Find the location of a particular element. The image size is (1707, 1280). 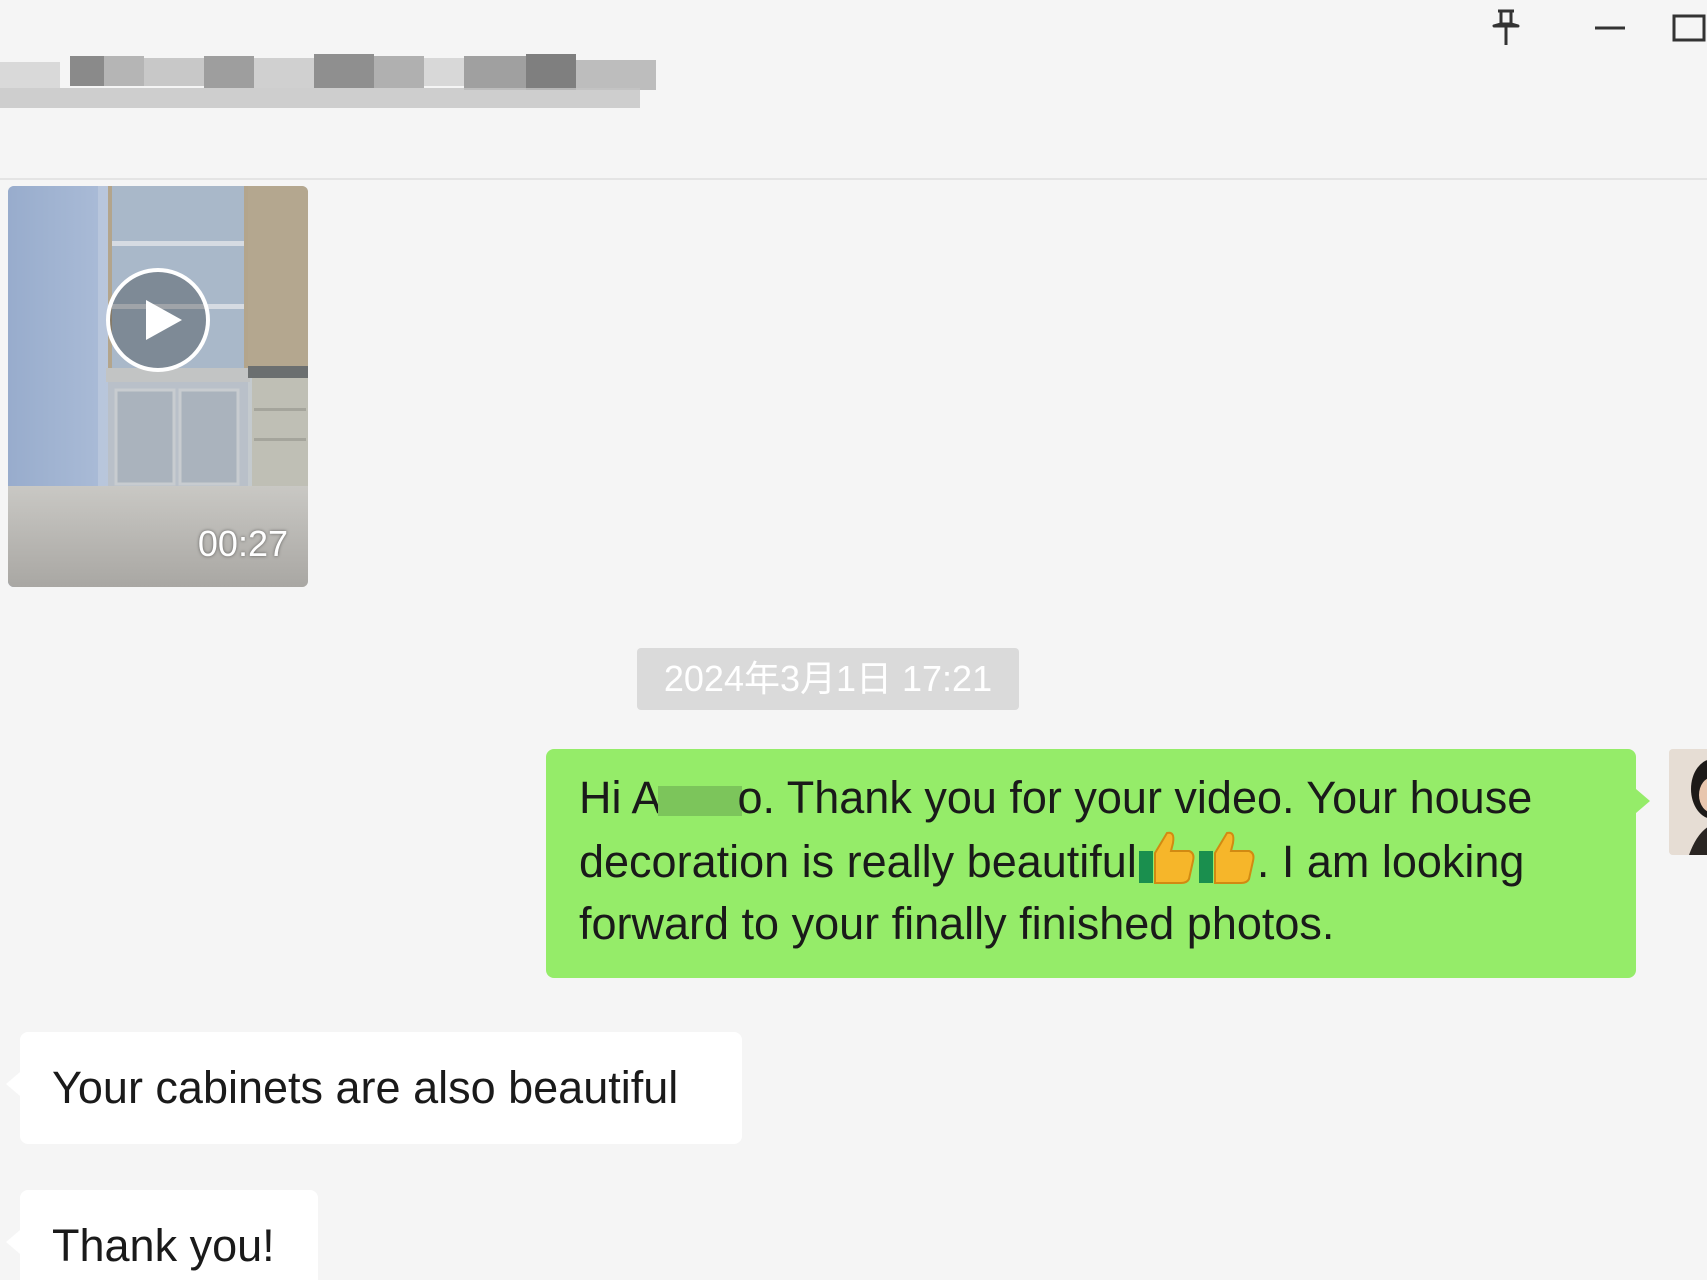

chat-title-redacted is located at coordinates (330, 83).